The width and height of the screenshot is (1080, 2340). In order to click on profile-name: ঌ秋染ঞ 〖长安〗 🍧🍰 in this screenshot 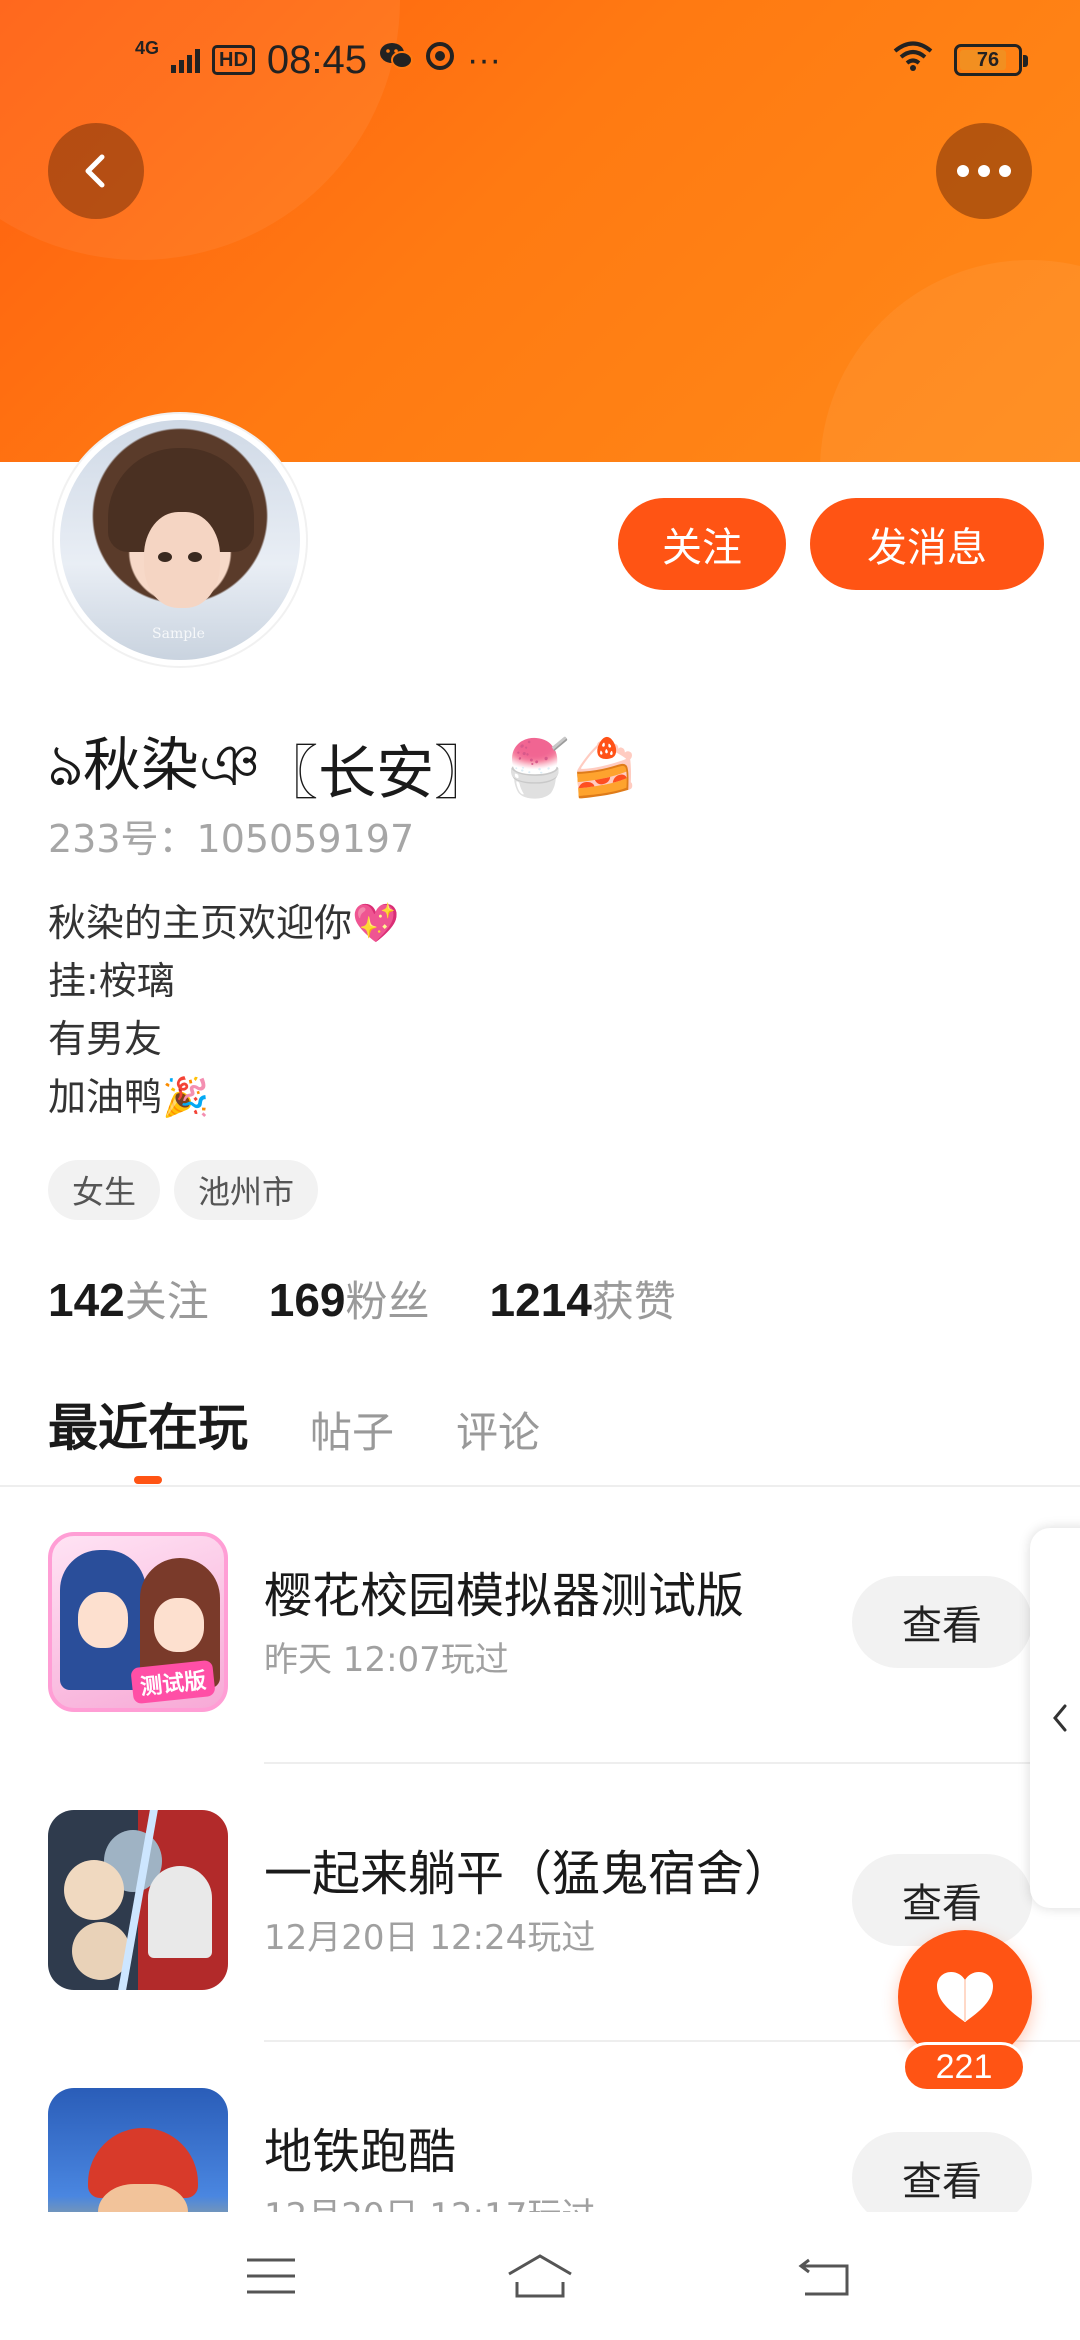, I will do `click(344, 768)`.